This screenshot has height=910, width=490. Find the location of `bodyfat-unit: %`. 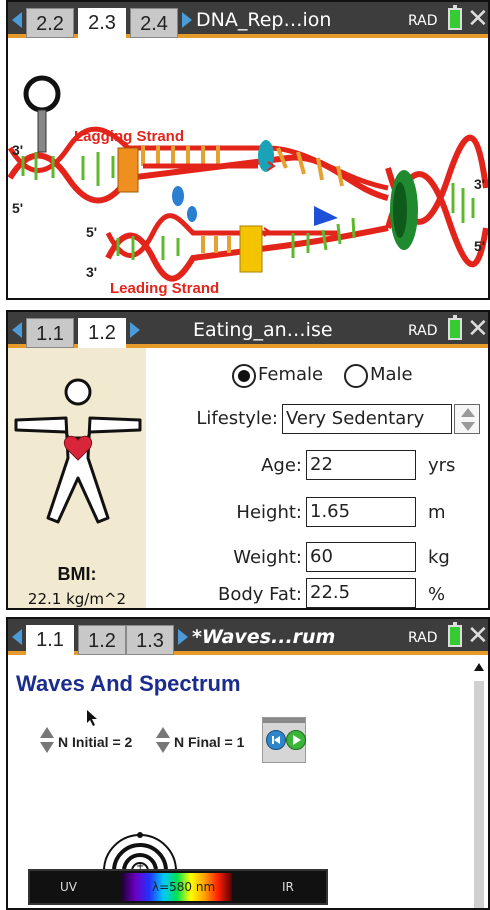

bodyfat-unit: % is located at coordinates (437, 594).